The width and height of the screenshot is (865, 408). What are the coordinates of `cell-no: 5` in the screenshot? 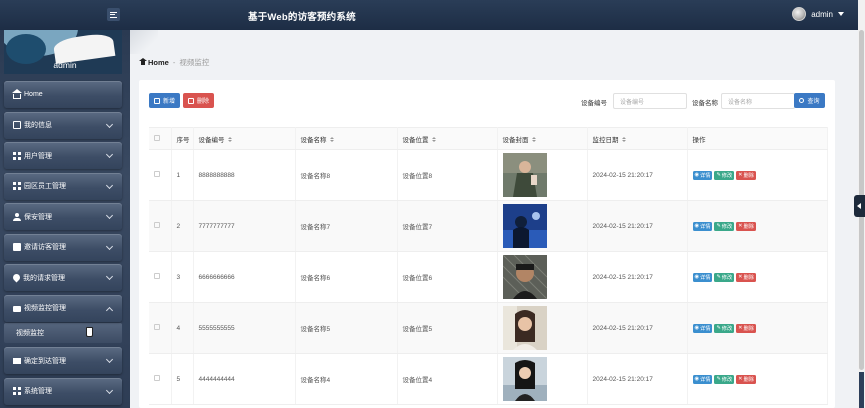 It's located at (182, 379).